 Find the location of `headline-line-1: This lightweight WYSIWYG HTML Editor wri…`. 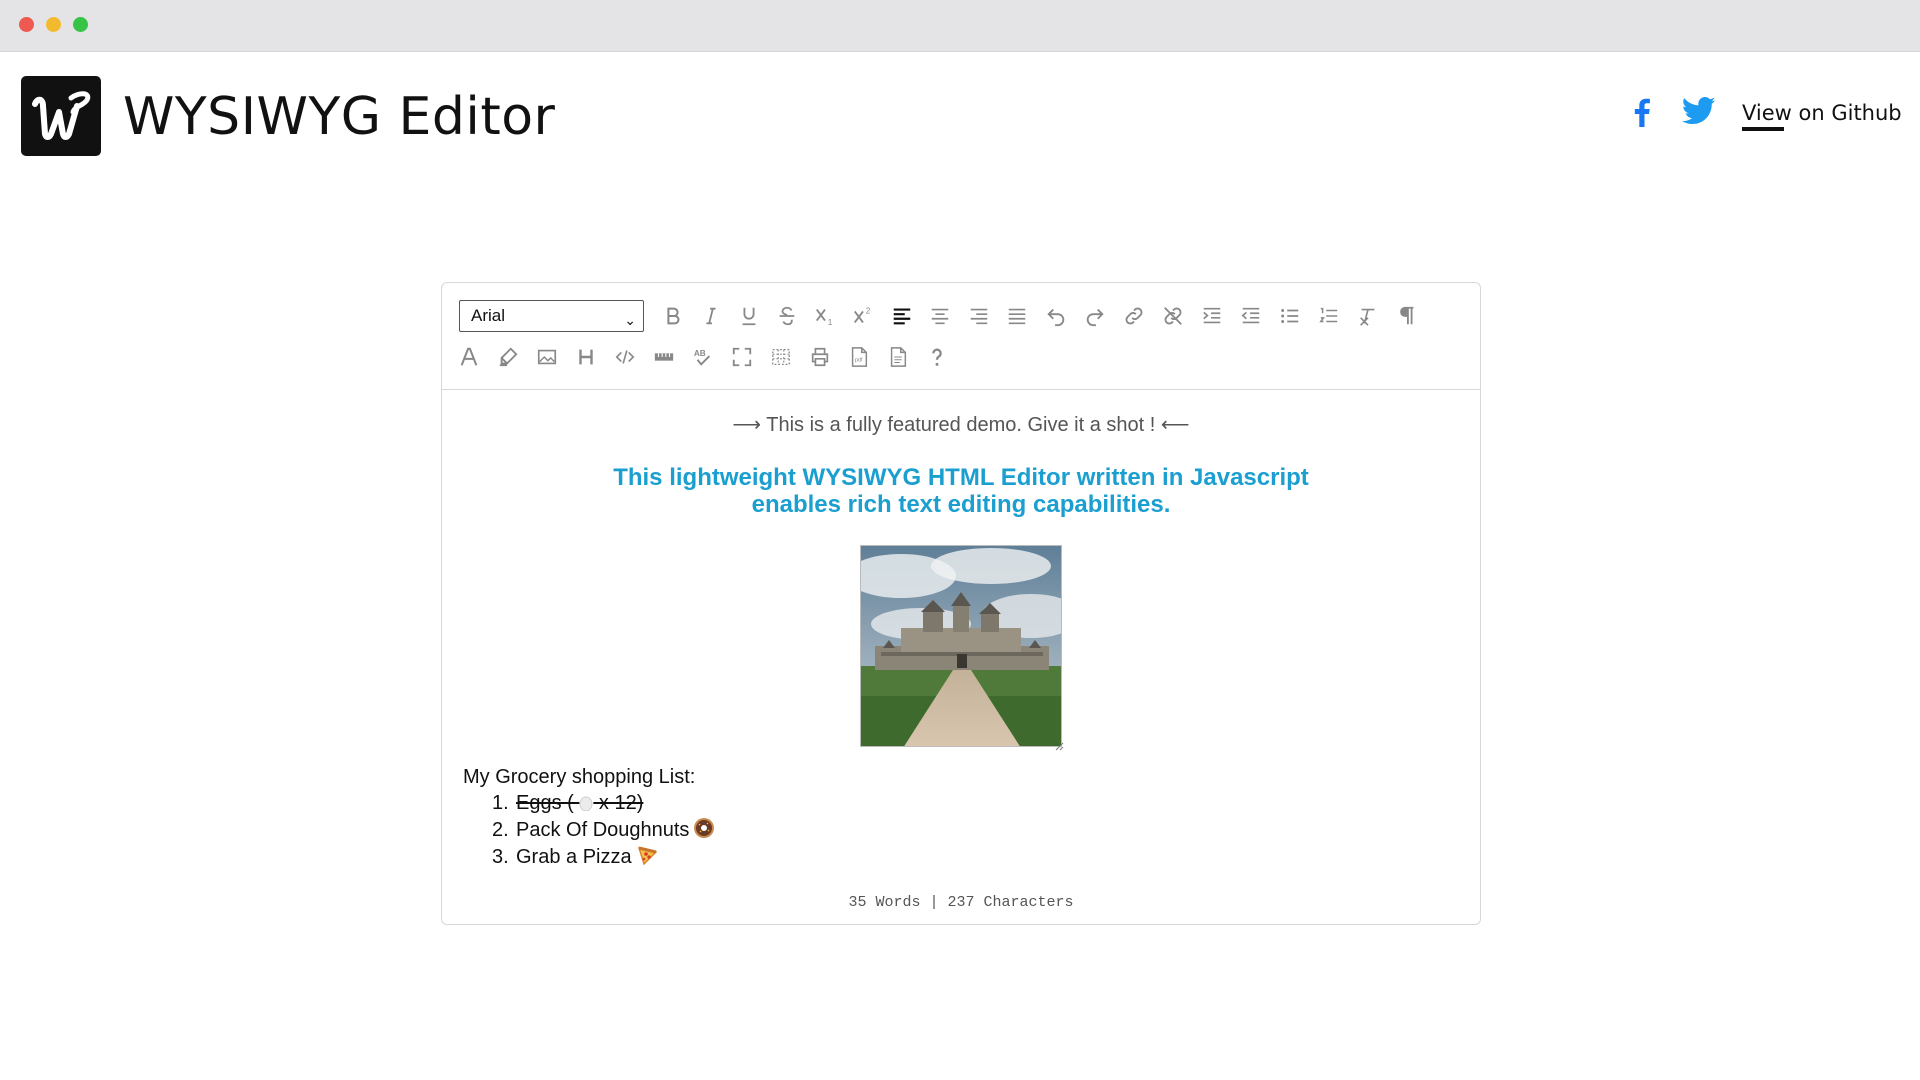

headline-line-1: This lightweight WYSIWYG HTML Editor wri… is located at coordinates (961, 477).